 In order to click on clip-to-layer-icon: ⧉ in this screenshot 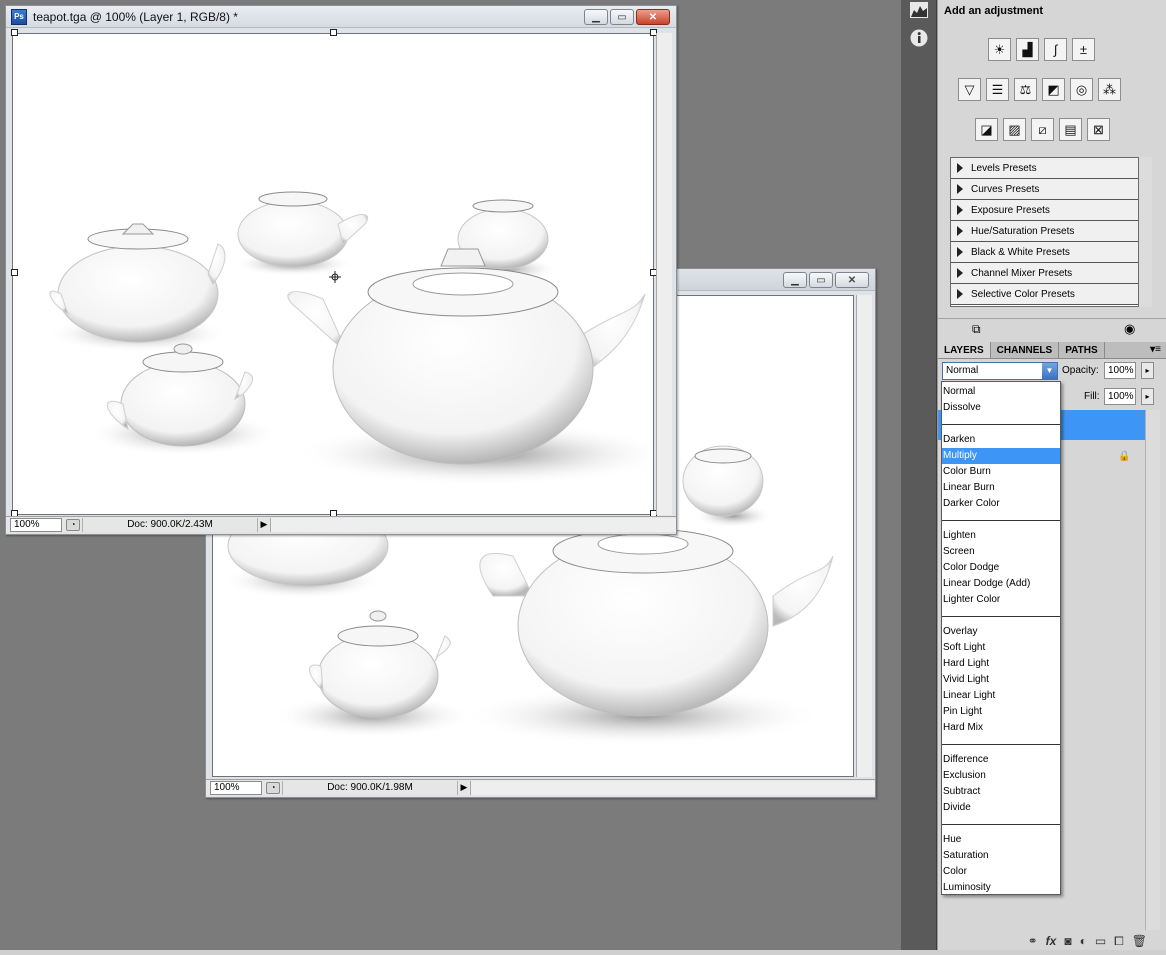, I will do `click(976, 329)`.